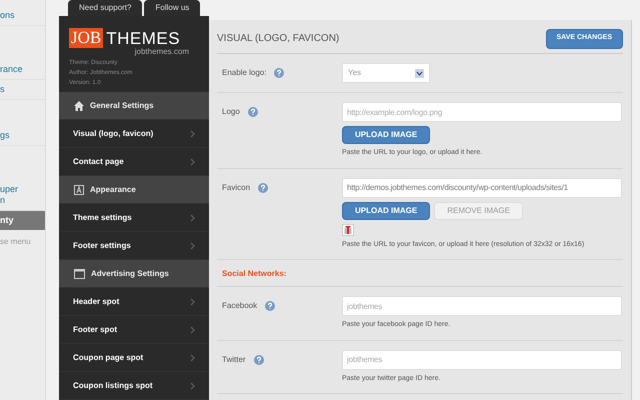 This screenshot has width=640, height=400. I want to click on url-input-field: http://example.com/logo.png, so click(482, 112).